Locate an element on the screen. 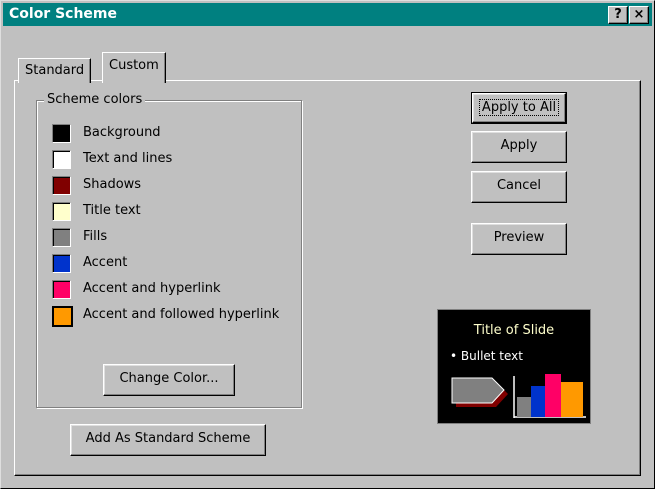  help-button: ? is located at coordinates (618, 15).